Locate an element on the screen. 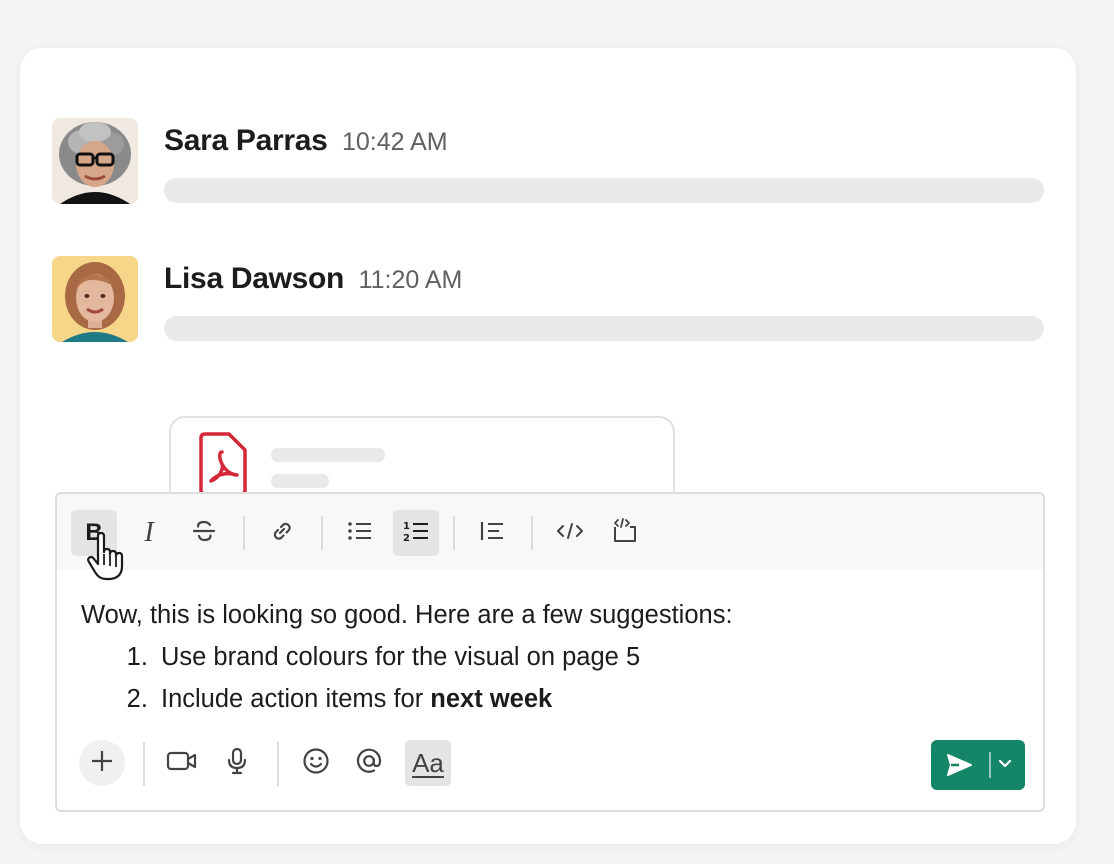  blockquote-icon is located at coordinates (492, 533).